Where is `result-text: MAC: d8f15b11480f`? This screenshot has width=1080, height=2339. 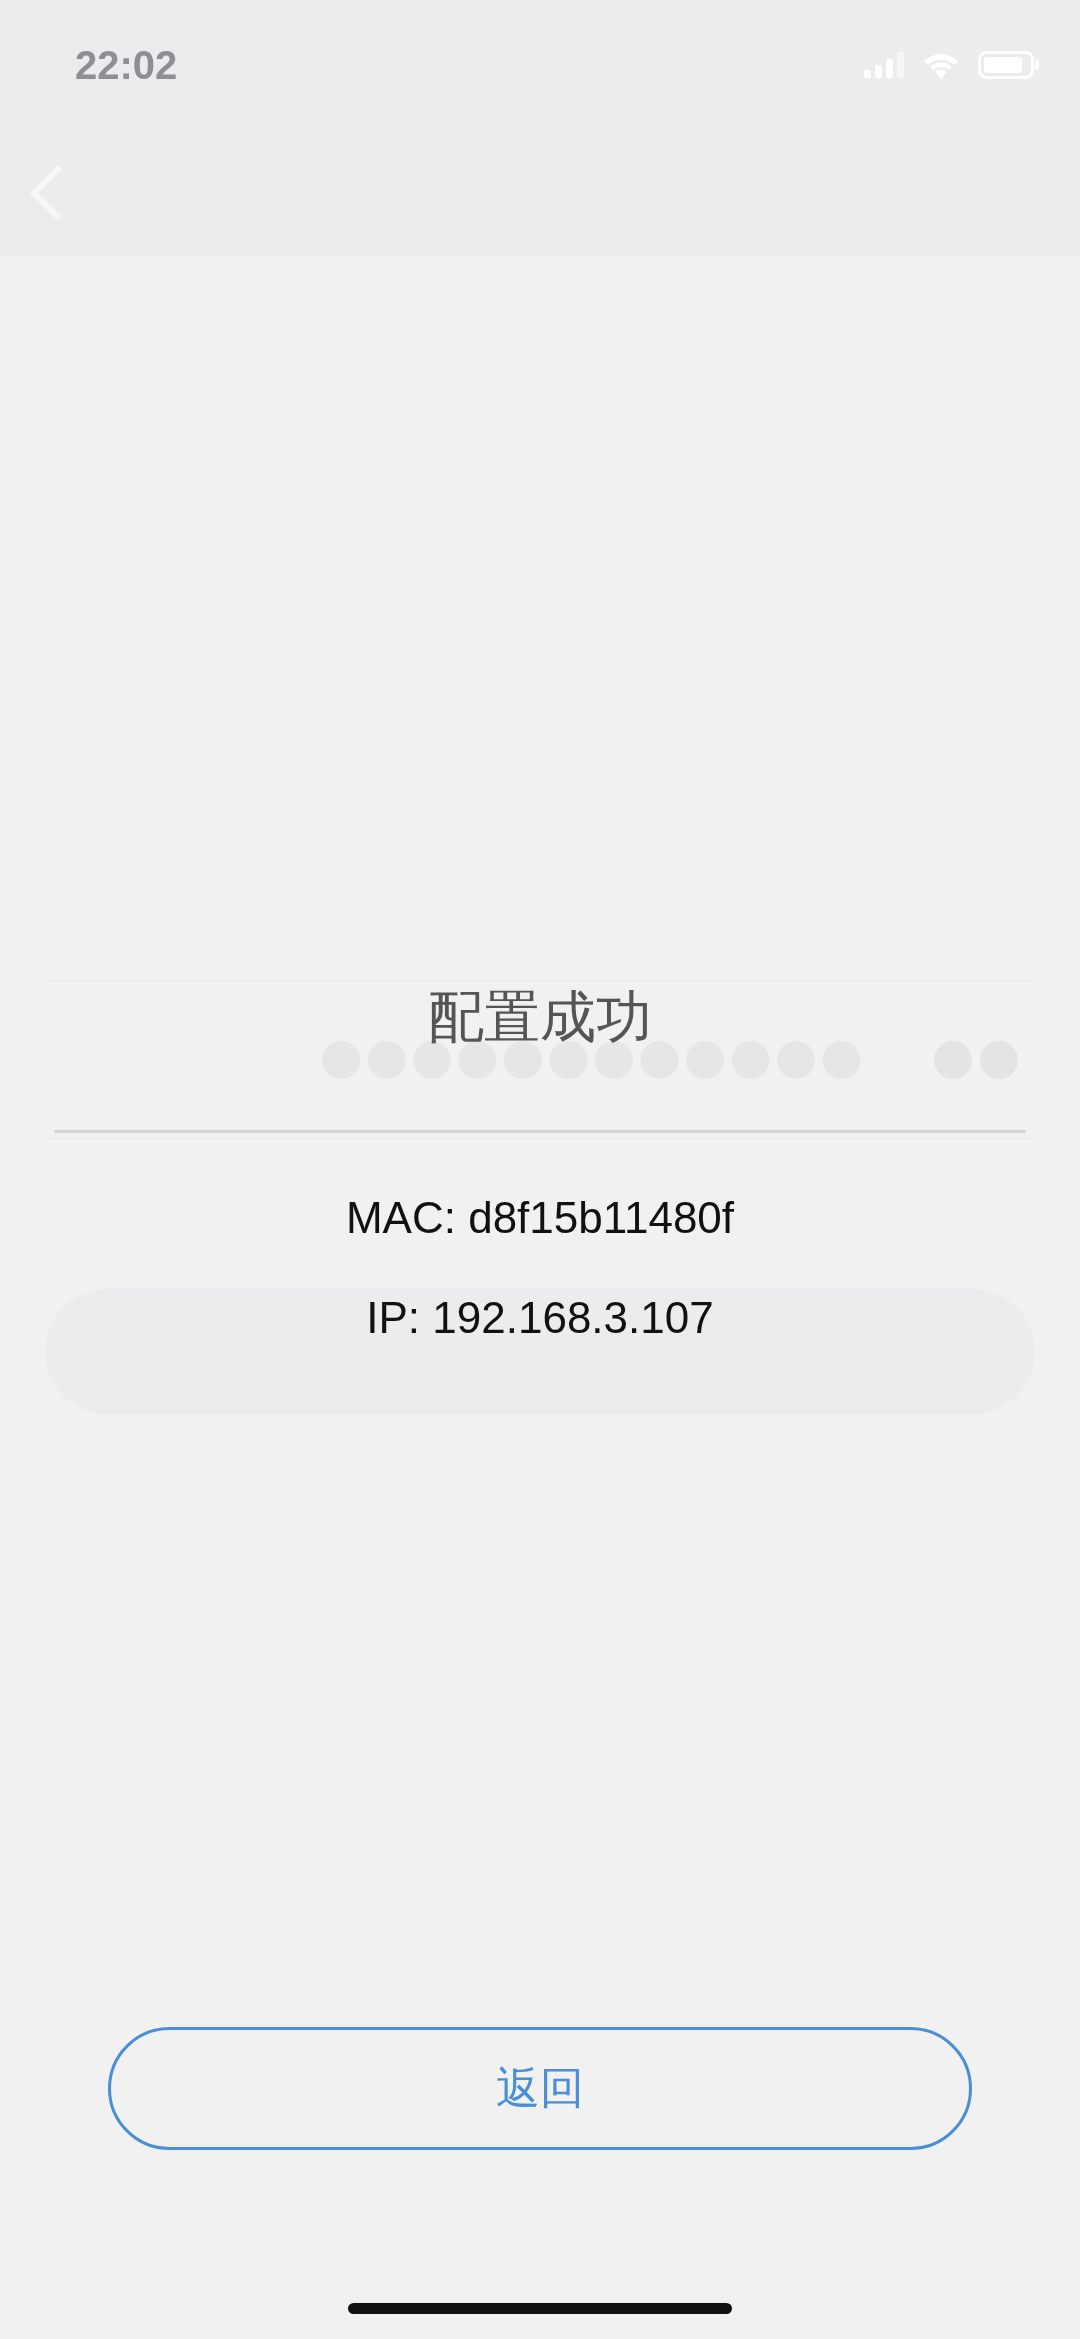 result-text: MAC: d8f15b11480f is located at coordinates (540, 1218).